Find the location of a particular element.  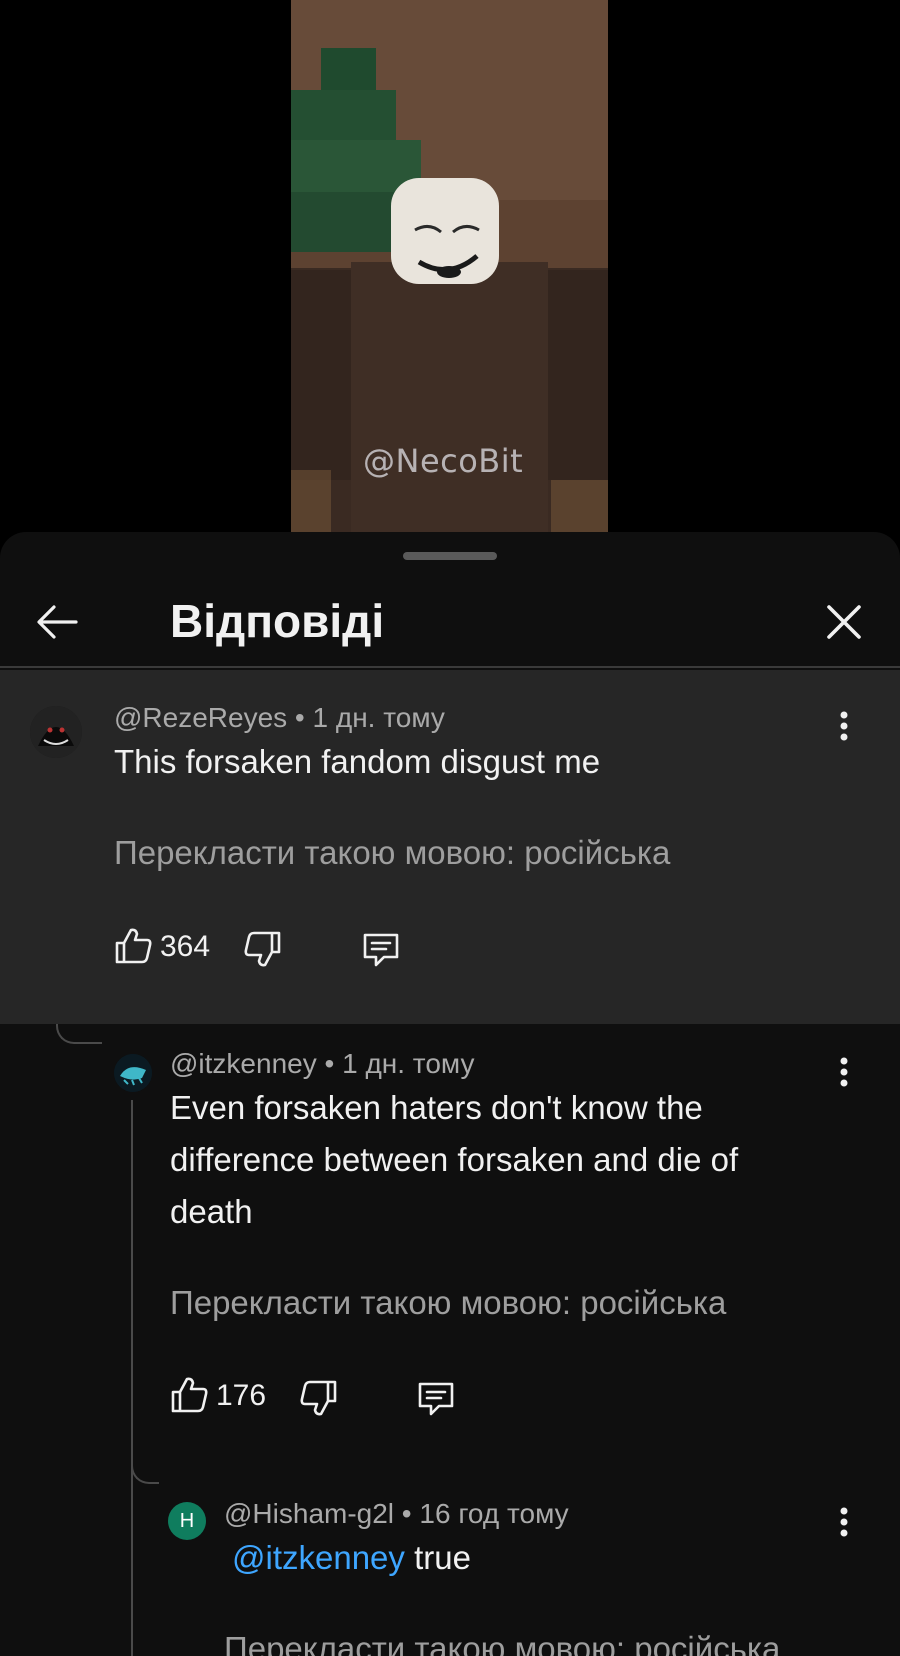

comment-meta: @RezeReyes • 1 дн. тому is located at coordinates (279, 718).